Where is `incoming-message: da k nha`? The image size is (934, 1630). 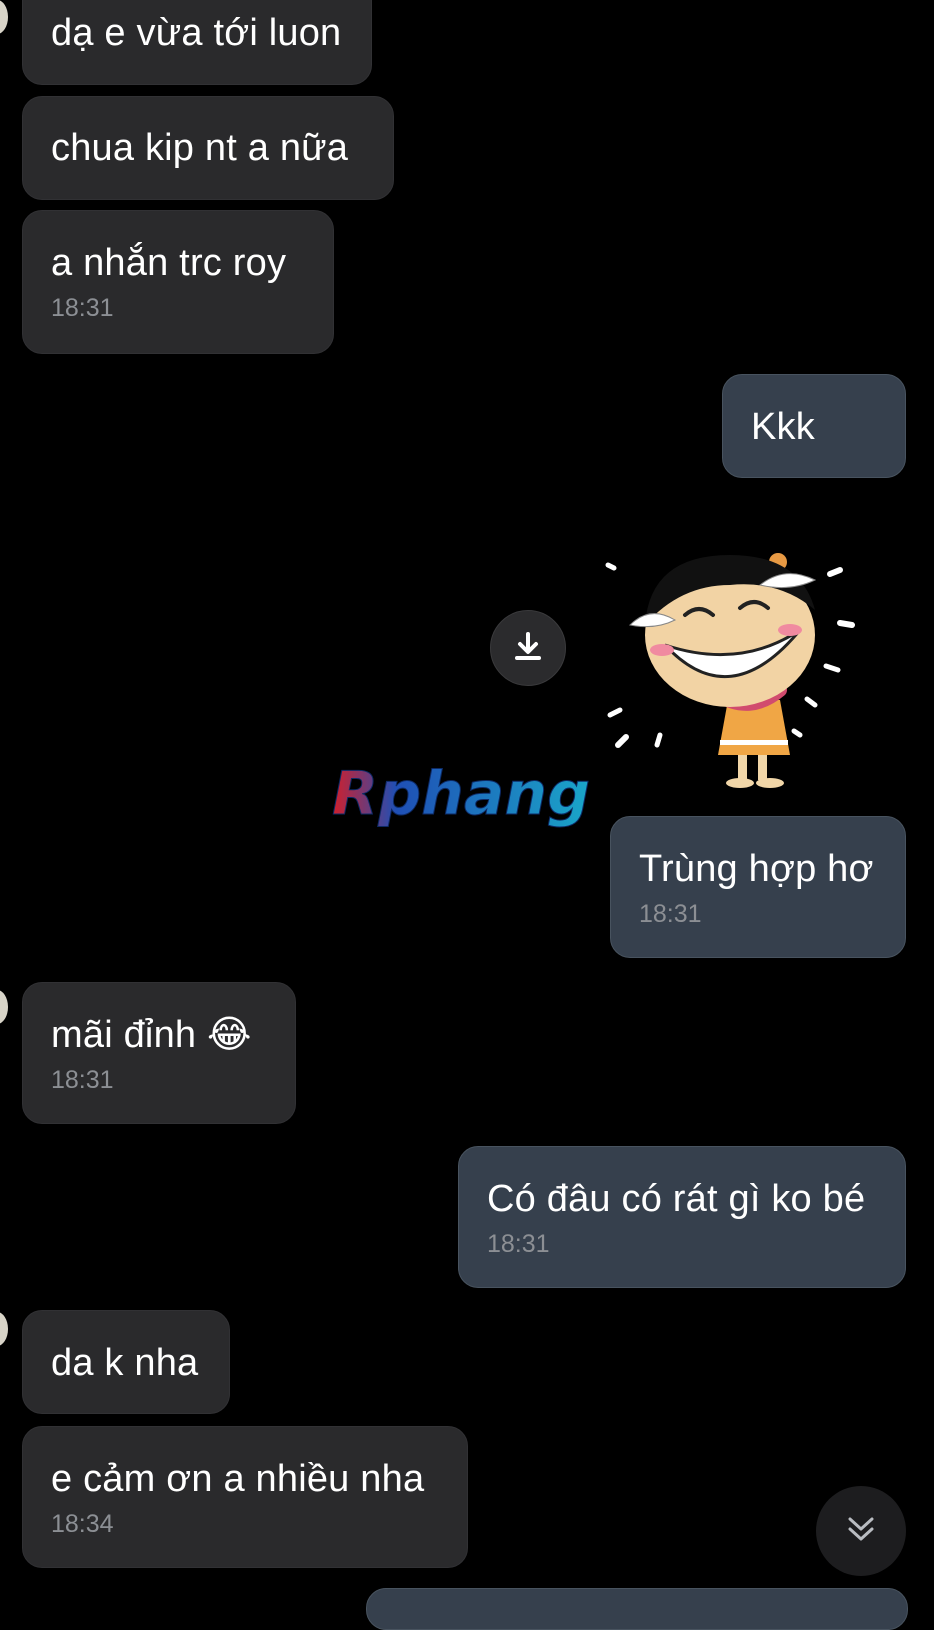
incoming-message: da k nha is located at coordinates (126, 1362).